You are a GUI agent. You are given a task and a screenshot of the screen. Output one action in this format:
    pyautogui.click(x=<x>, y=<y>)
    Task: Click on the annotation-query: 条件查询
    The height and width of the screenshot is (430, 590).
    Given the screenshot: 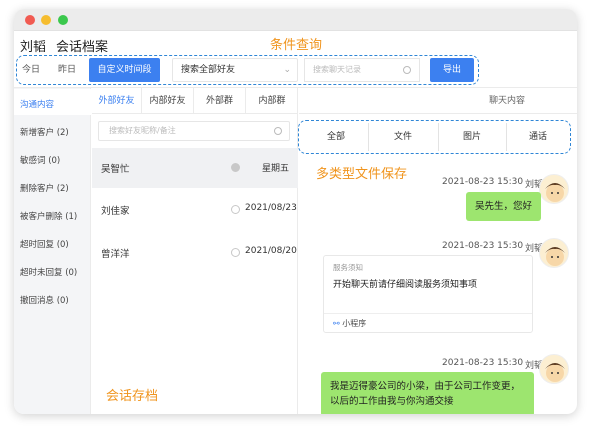 What is the action you would take?
    pyautogui.click(x=296, y=45)
    